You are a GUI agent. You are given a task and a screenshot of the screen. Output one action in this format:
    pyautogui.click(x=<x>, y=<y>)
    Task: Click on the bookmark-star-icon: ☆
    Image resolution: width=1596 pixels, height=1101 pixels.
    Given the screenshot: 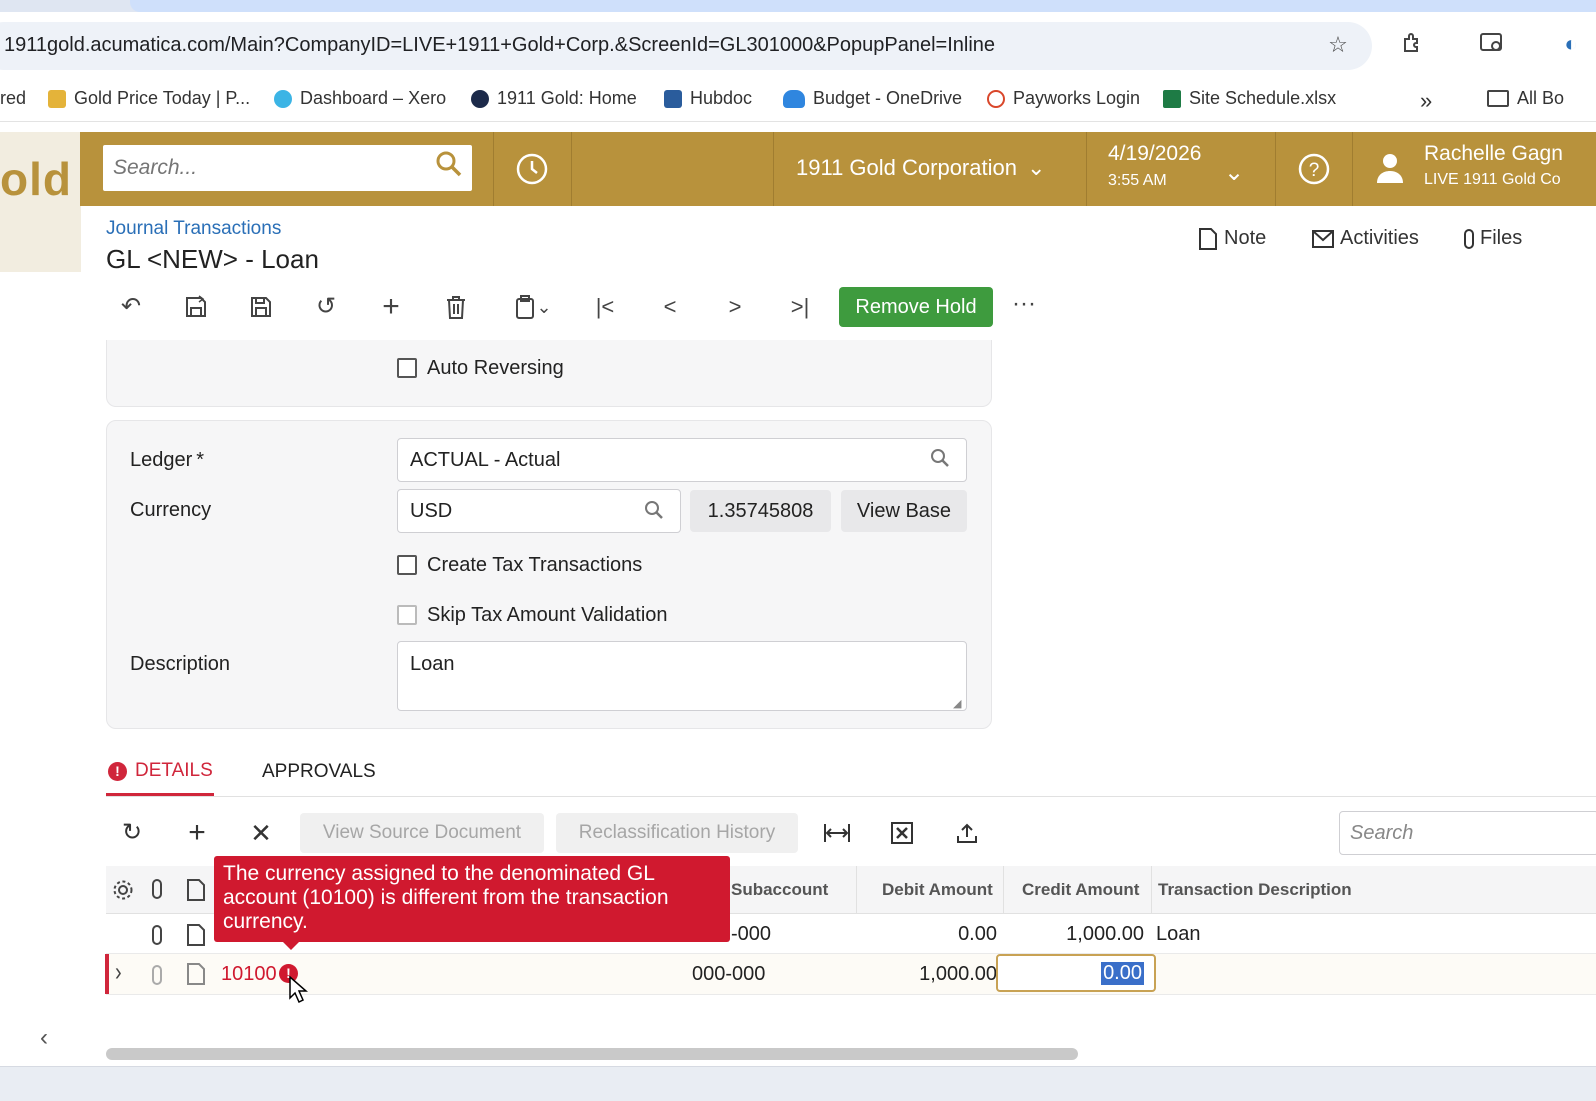 What is the action you would take?
    pyautogui.click(x=1338, y=45)
    